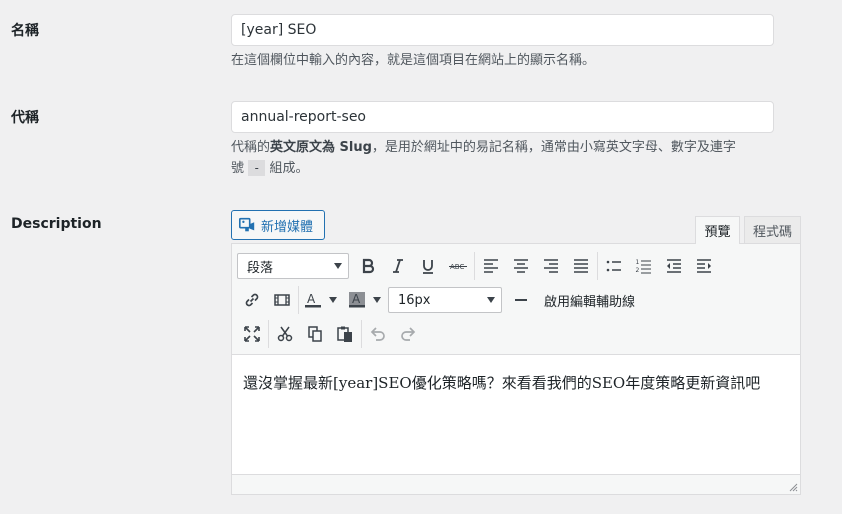 This screenshot has width=842, height=514. I want to click on italic-icon, so click(398, 266).